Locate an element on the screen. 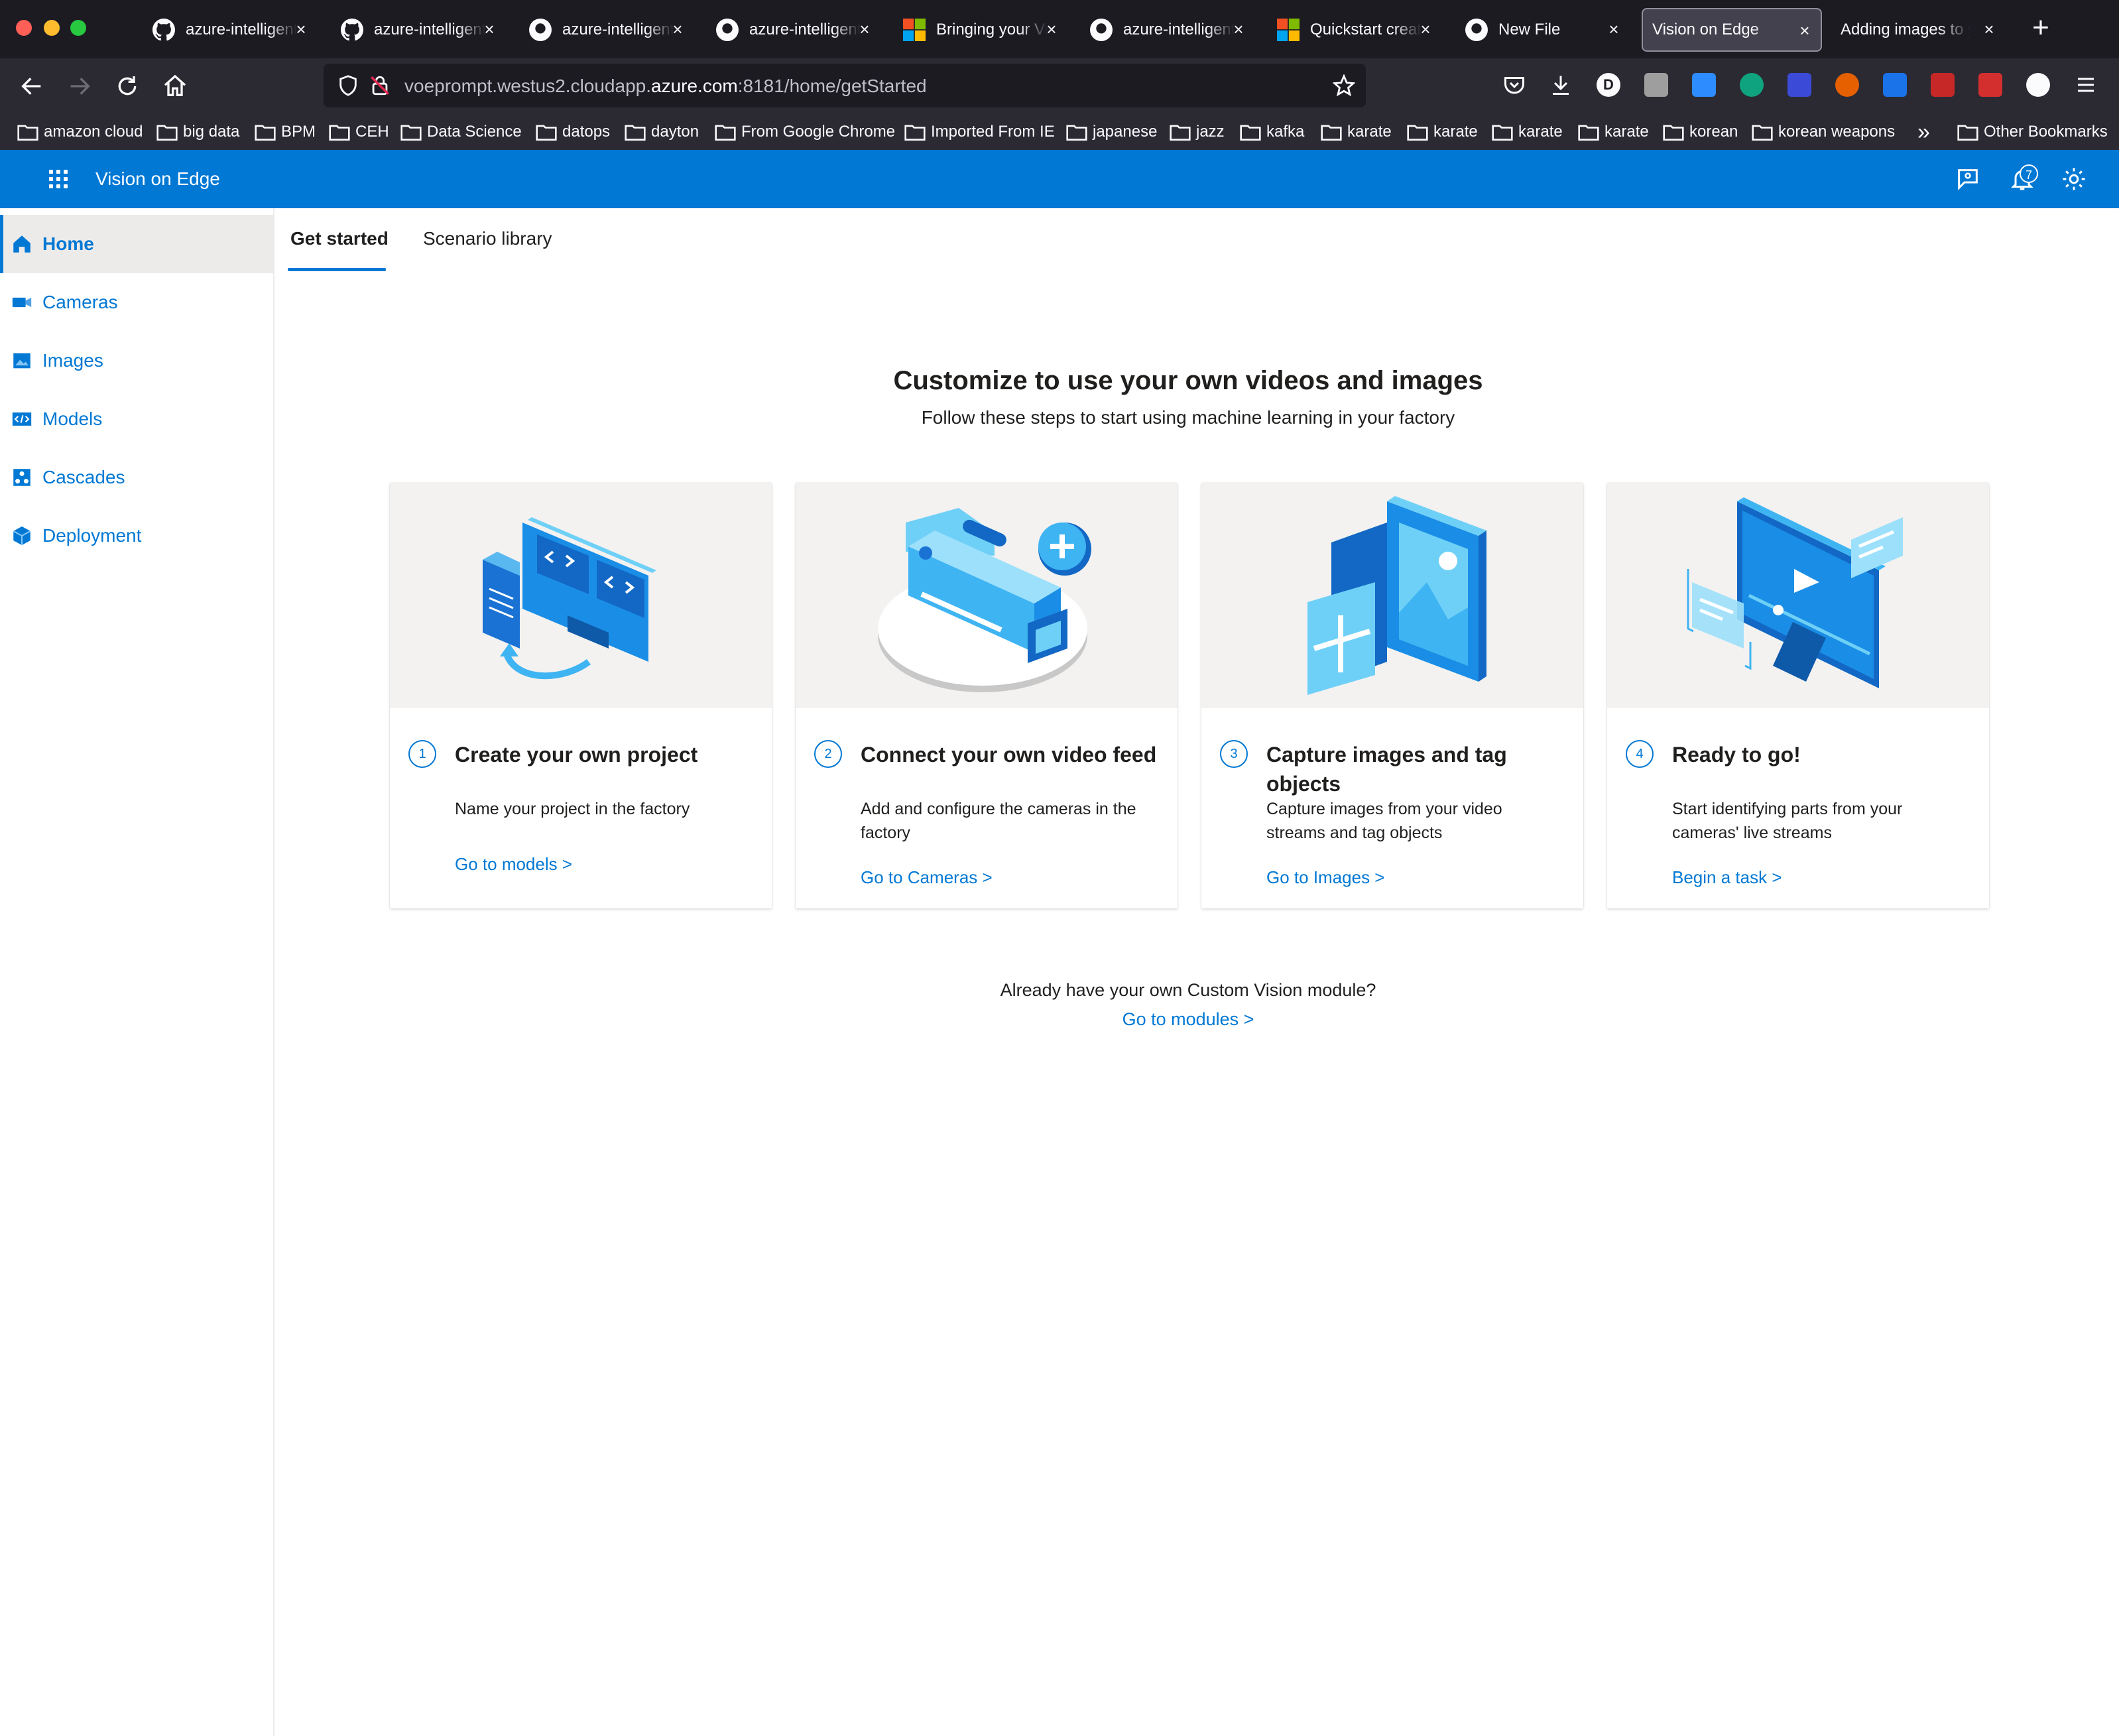 The image size is (2119, 1736). bookmark-folder: japanese is located at coordinates (1111, 132).